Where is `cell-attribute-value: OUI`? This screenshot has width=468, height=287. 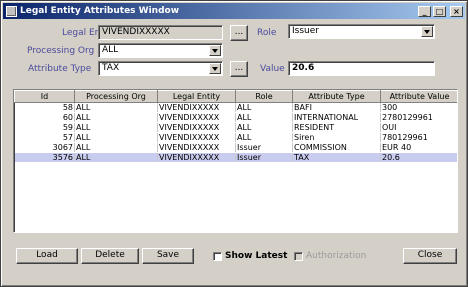
cell-attribute-value: OUI is located at coordinates (418, 127).